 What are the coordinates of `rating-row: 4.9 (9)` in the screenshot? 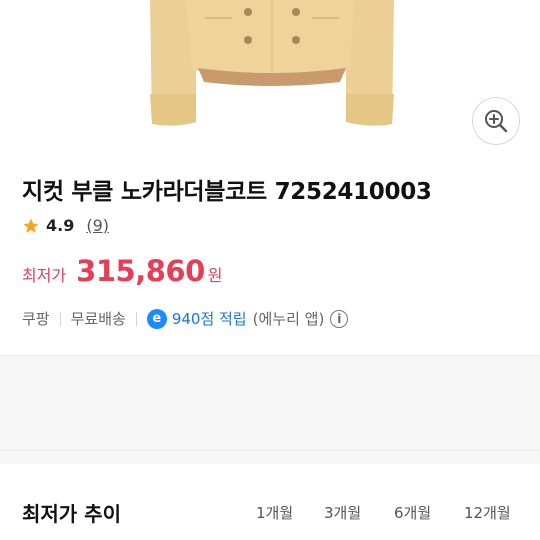 It's located at (65, 225).